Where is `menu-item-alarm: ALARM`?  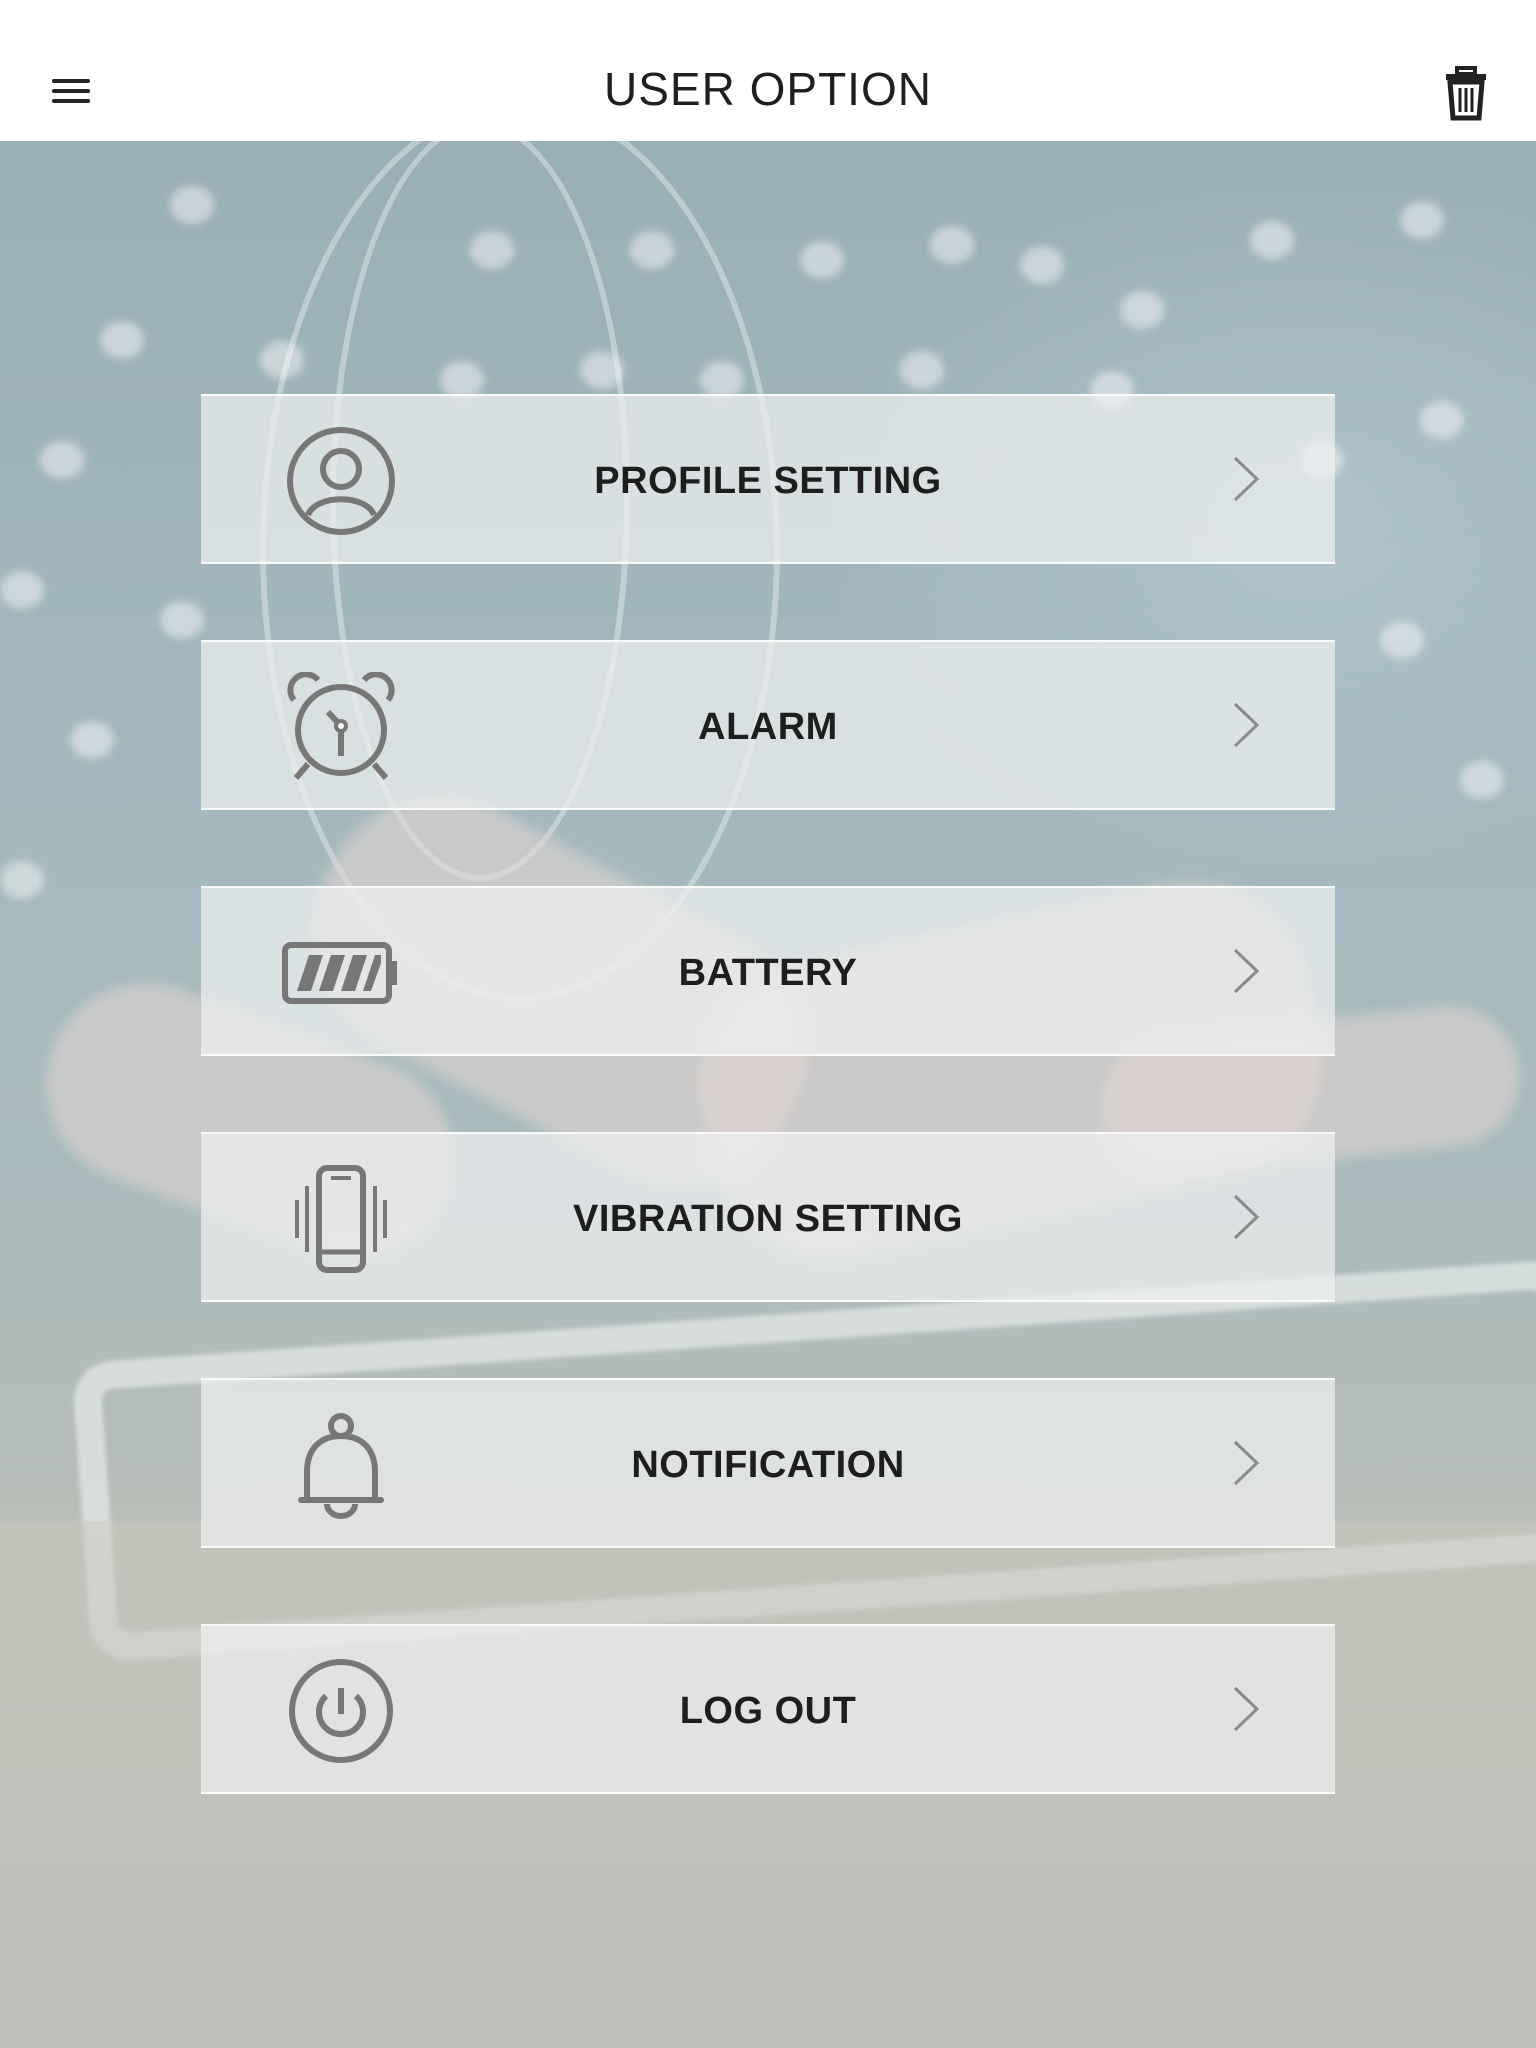 menu-item-alarm: ALARM is located at coordinates (768, 725).